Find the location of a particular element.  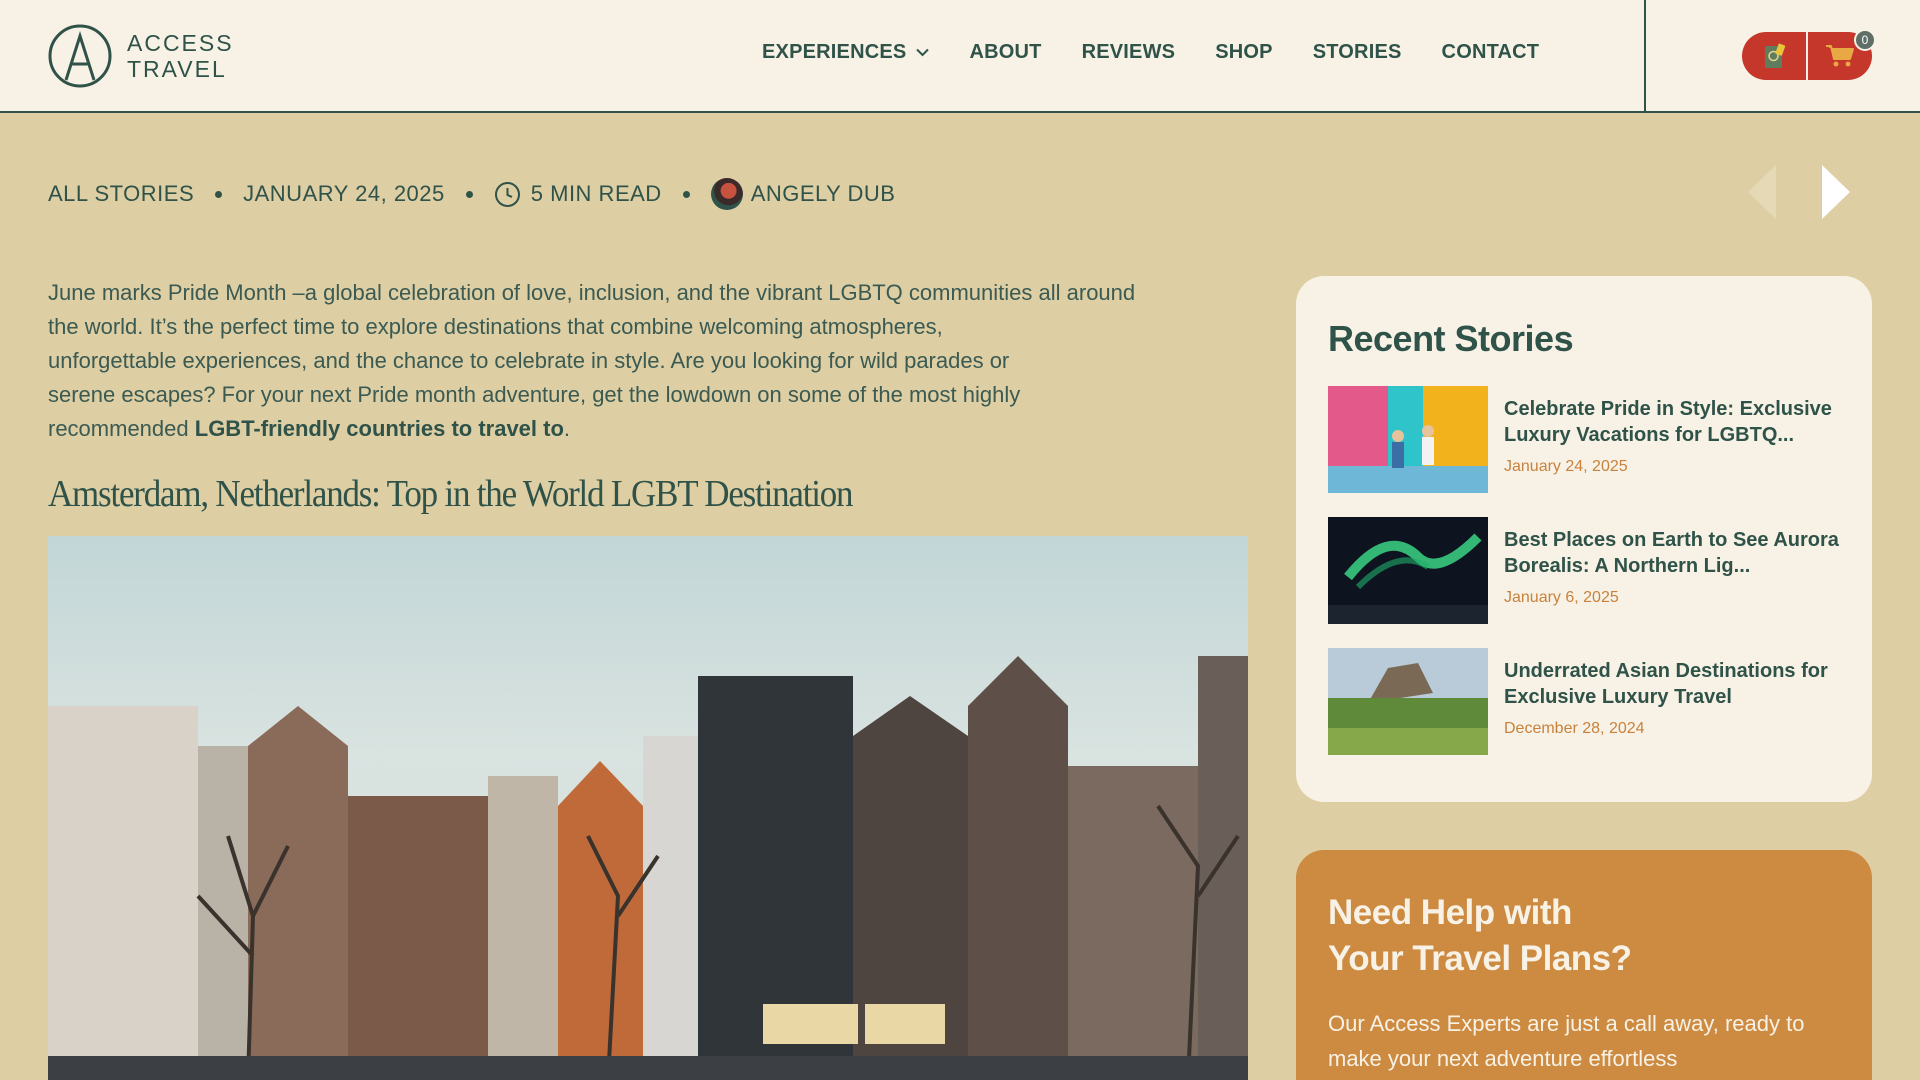

logo-line-1: ACCESS is located at coordinates (180, 43).